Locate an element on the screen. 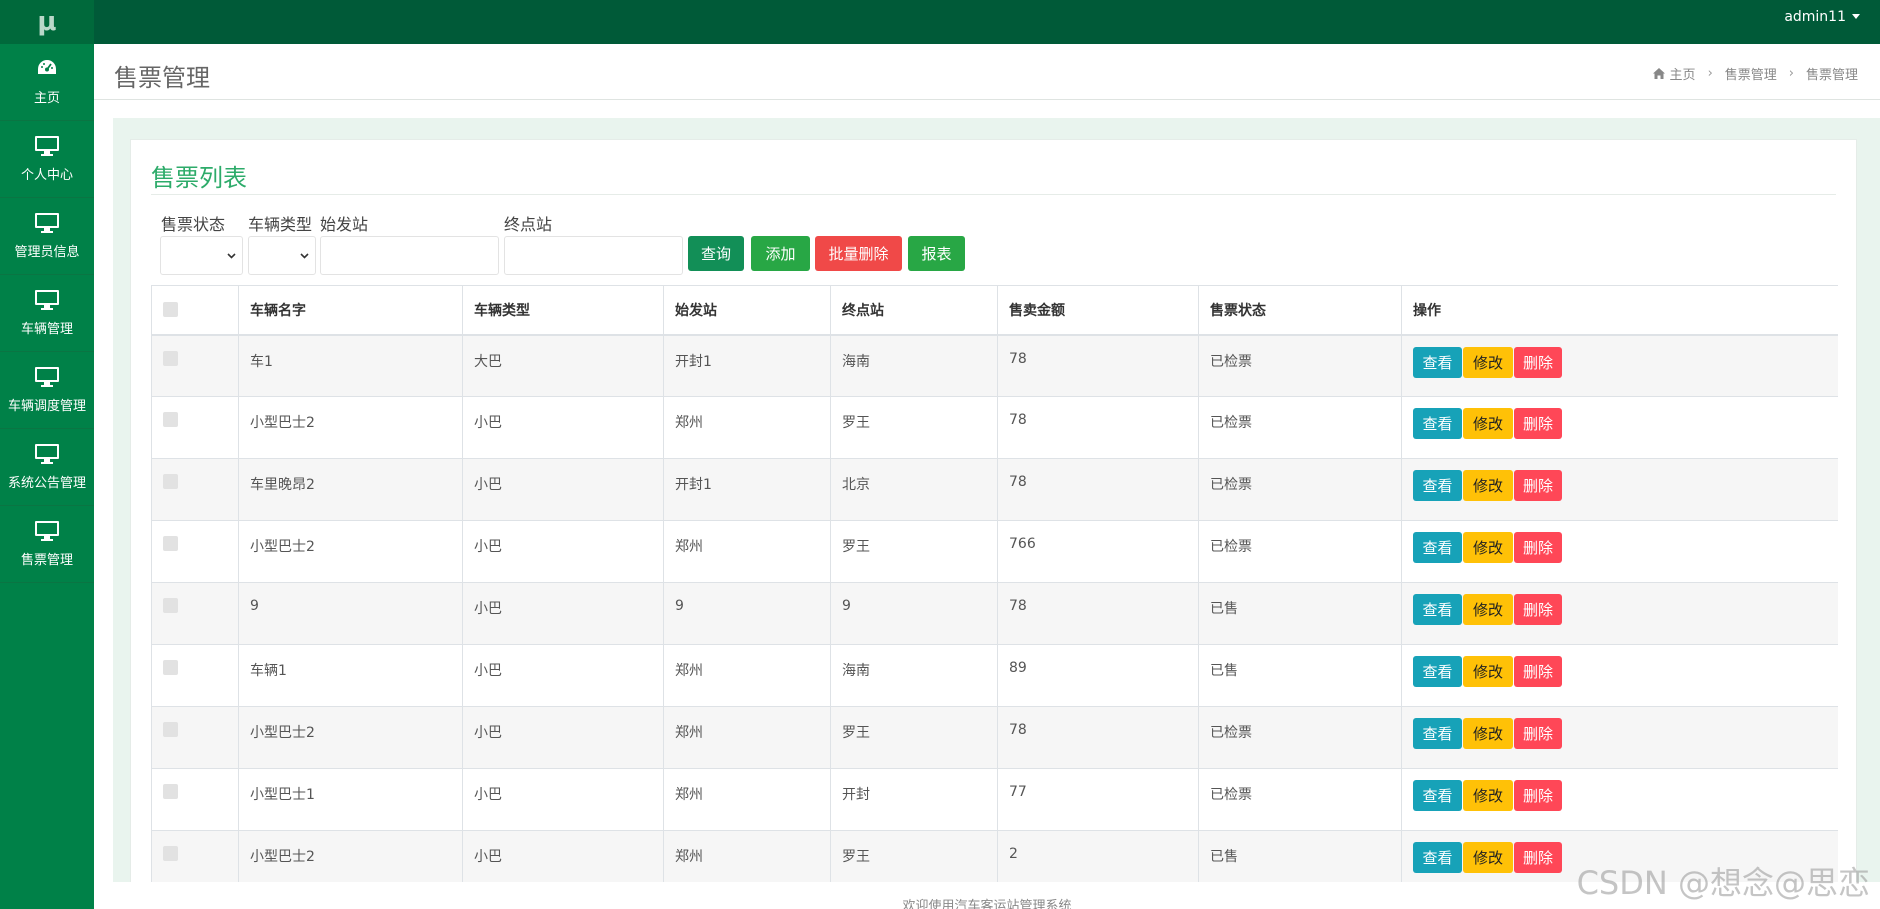 This screenshot has width=1880, height=909. column-header: 车辆类型 is located at coordinates (563, 310).